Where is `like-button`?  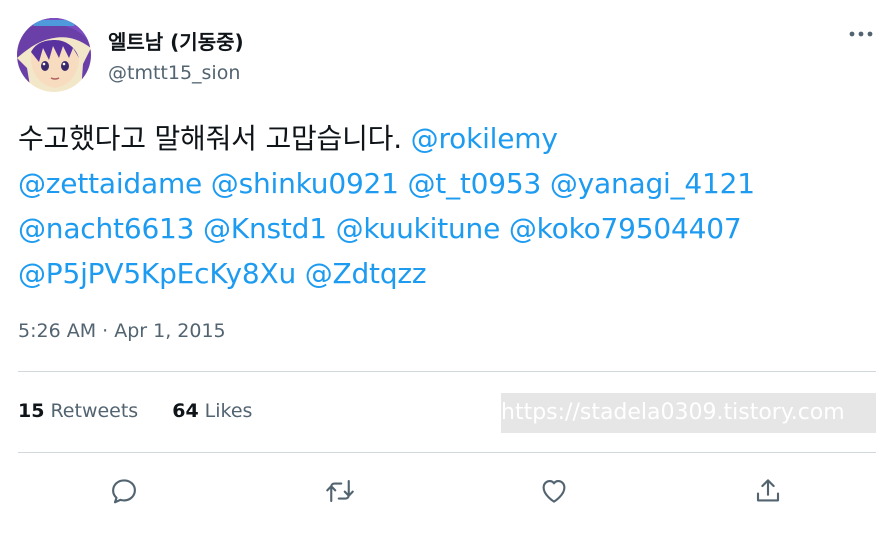 like-button is located at coordinates (554, 491).